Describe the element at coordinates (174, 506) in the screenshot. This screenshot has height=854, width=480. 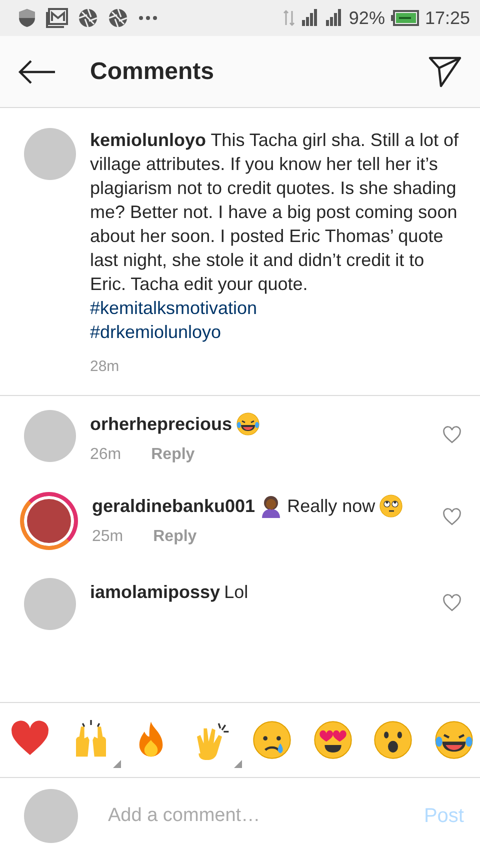
I see `comment-username: geraldinebanku001` at that location.